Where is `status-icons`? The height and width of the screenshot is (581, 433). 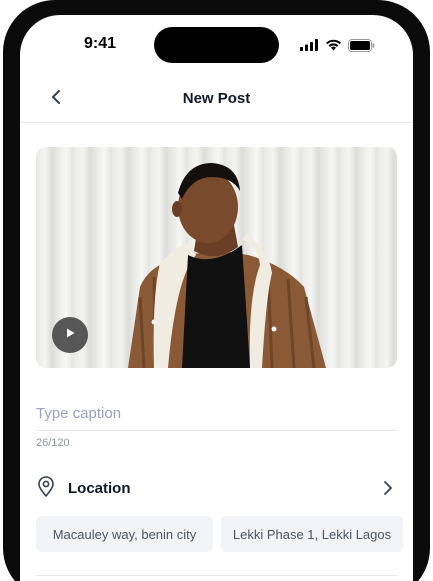
status-icons is located at coordinates (337, 45).